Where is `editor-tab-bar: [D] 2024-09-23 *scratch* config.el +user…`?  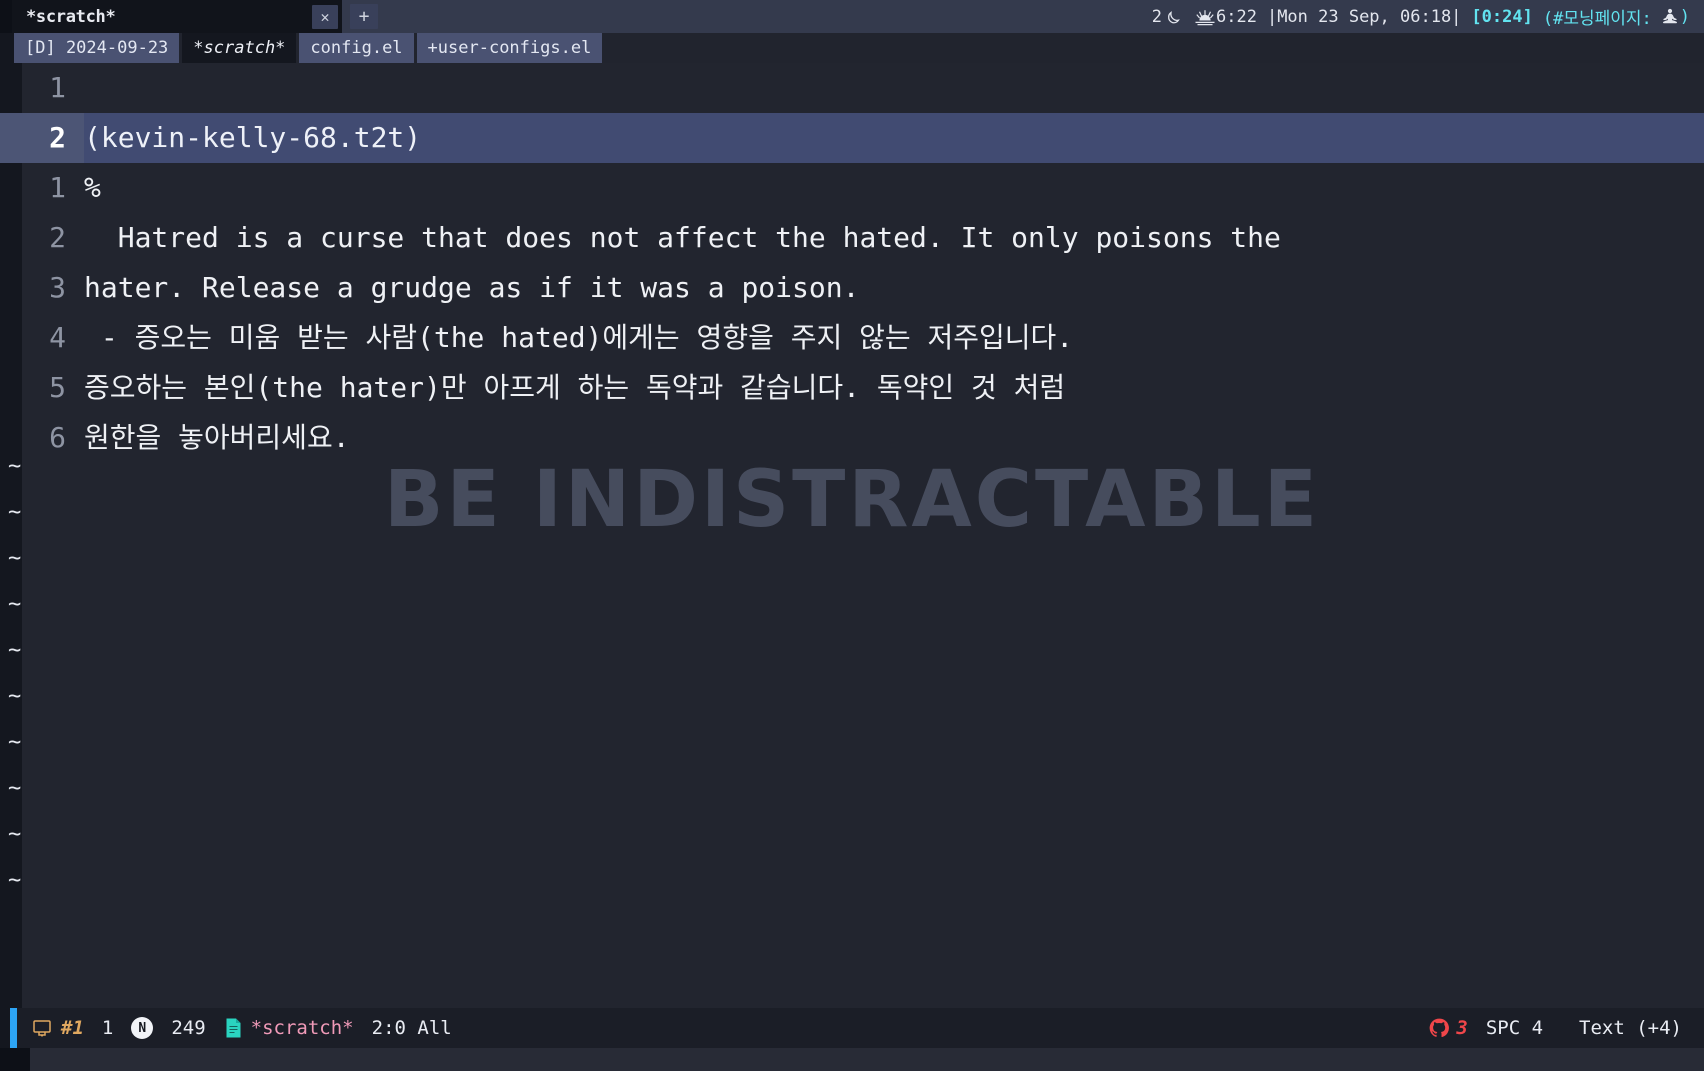
editor-tab-bar: [D] 2024-09-23 *scratch* config.el +user… is located at coordinates (852, 48).